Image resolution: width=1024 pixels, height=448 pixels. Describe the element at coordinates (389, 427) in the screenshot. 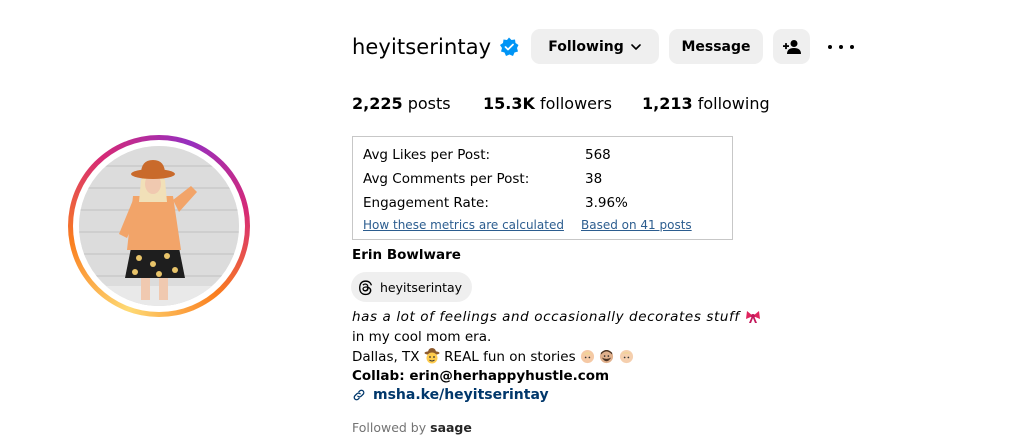

I see `followed-by-prefix: Followed by` at that location.